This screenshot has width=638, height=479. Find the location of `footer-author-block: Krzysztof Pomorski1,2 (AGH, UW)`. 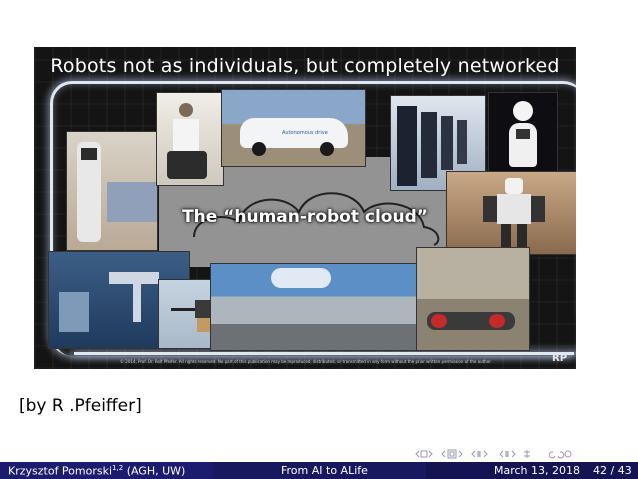

footer-author-block: Krzysztof Pomorski1,2 (AGH, UW) is located at coordinates (96, 471).